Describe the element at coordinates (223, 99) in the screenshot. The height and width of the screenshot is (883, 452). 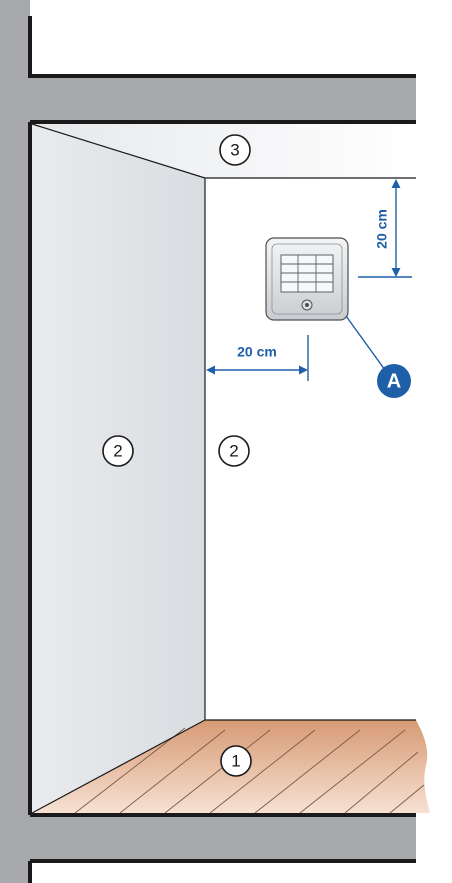
I see `top-ceiling-slab` at that location.